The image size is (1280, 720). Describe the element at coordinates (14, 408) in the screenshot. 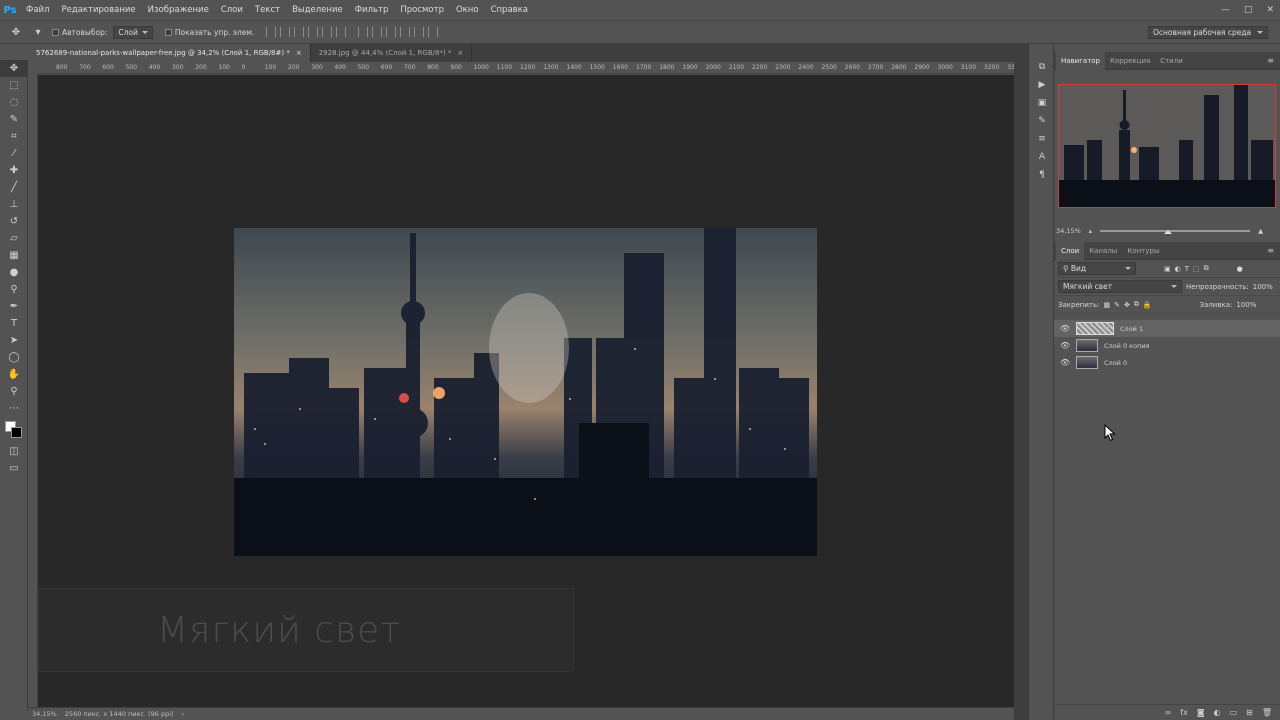

I see `more-tools-icon: ⋯` at that location.